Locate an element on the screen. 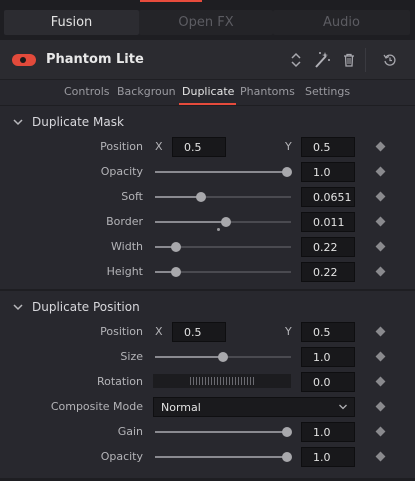 This screenshot has height=481, width=415. subtab-phantoms: Phantoms is located at coordinates (267, 91).